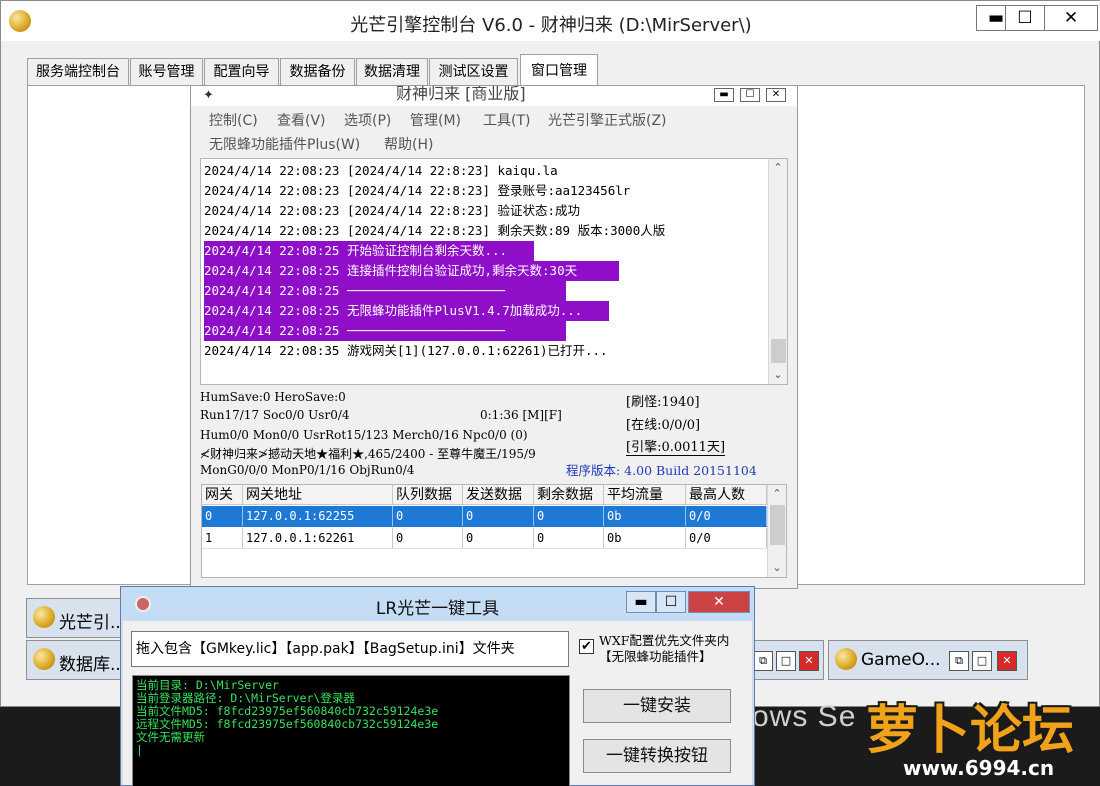 The height and width of the screenshot is (786, 1100). What do you see at coordinates (461, 94) in the screenshot?
I see `embedded-window-title: 财神归来 [商业版]` at bounding box center [461, 94].